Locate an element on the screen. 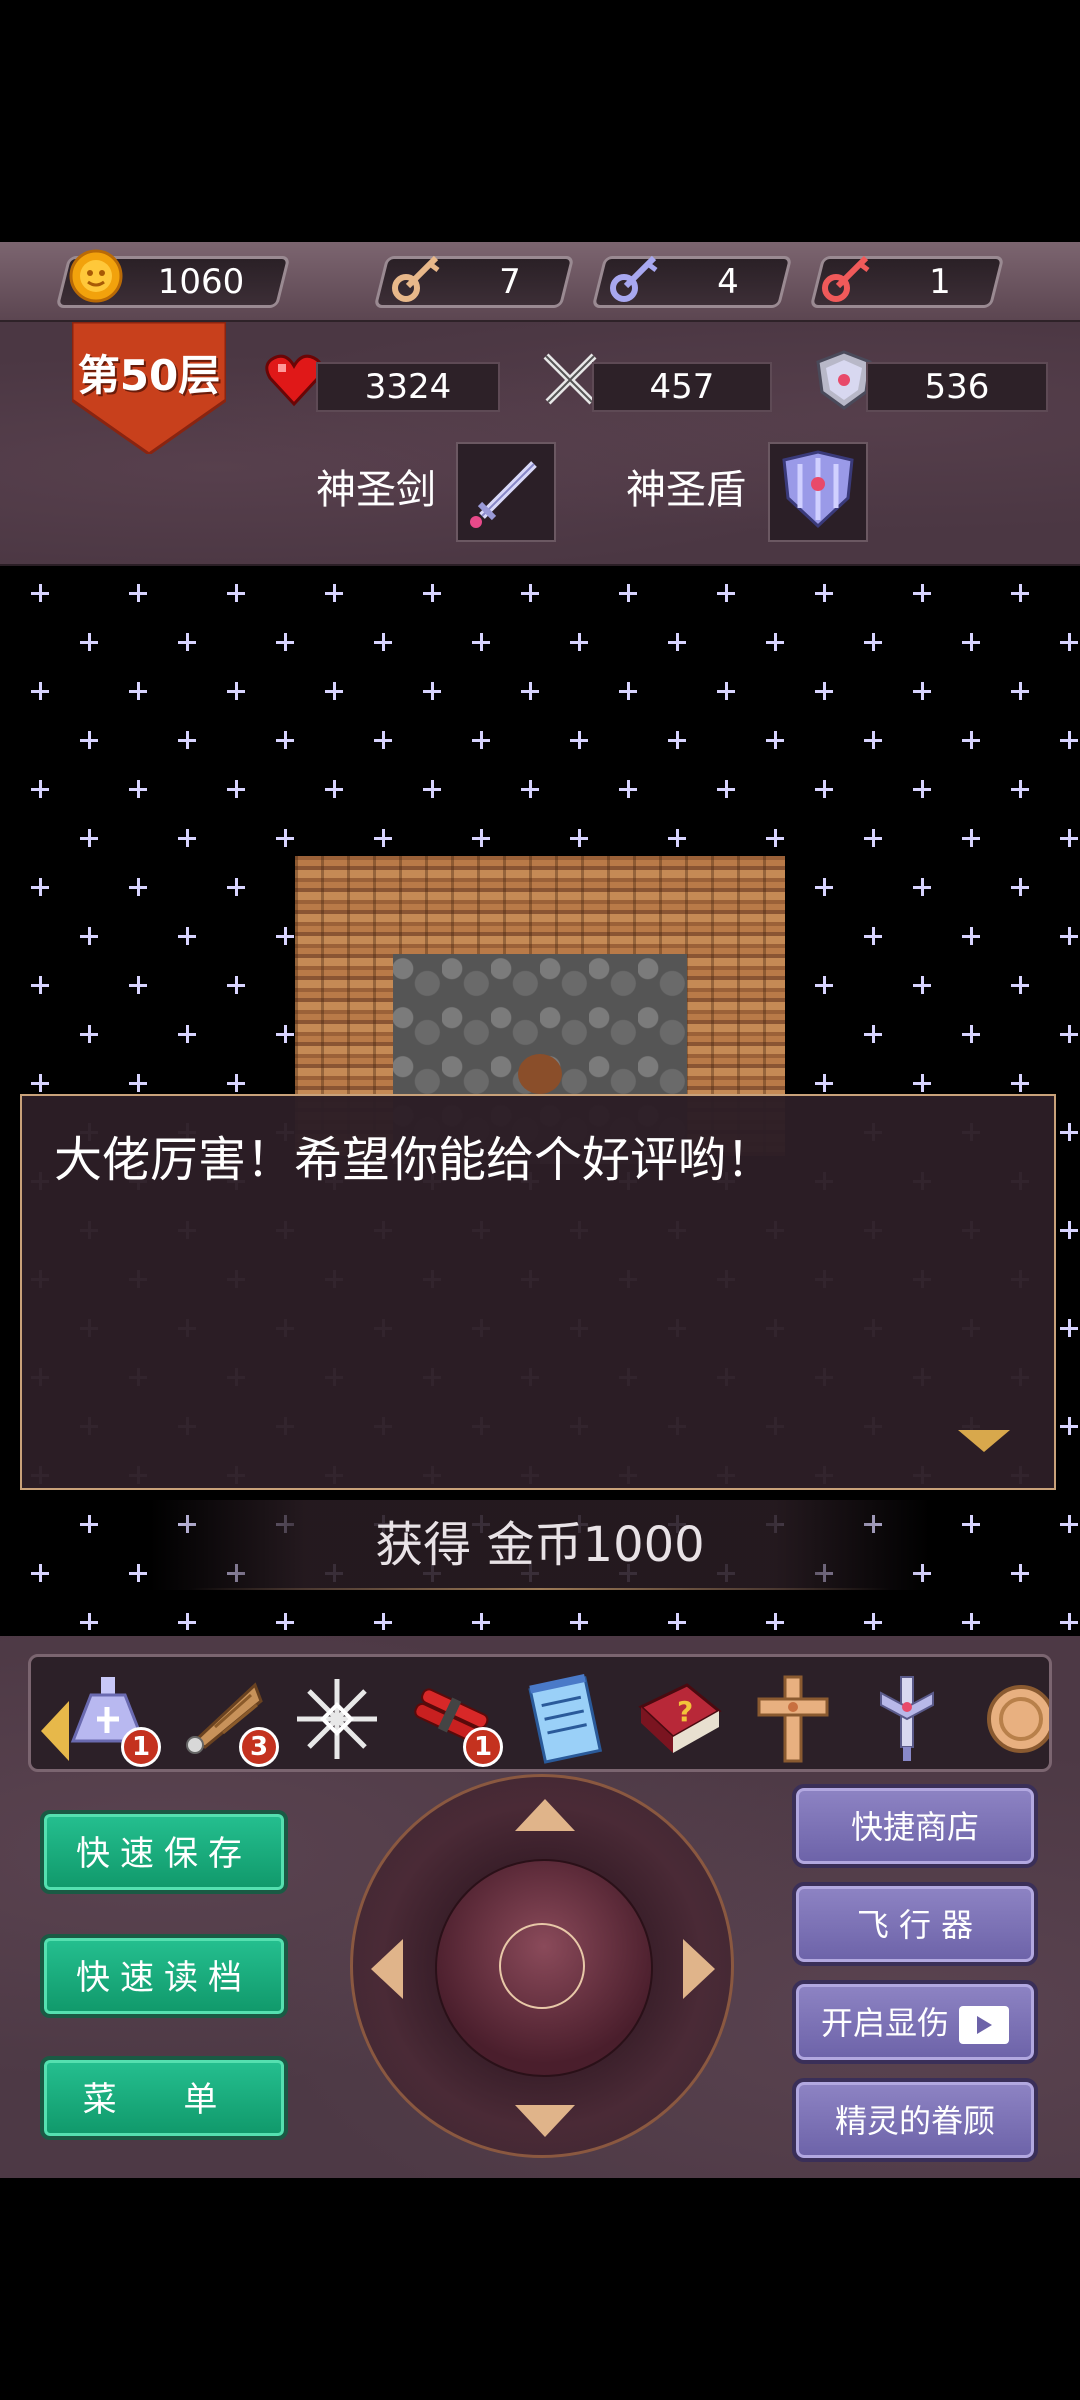 The image size is (1080, 2400). hero-status-panel: 第50层 3324 457 536 神圣剑 神圣盾 is located at coordinates (540, 443).